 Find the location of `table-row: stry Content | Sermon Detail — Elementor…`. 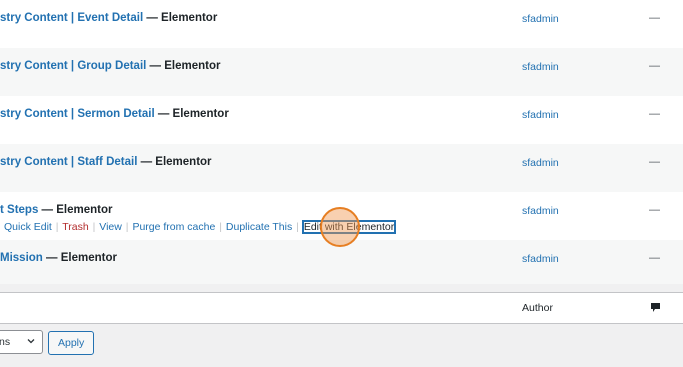

table-row: stry Content | Sermon Detail — Elementor… is located at coordinates (341, 120).